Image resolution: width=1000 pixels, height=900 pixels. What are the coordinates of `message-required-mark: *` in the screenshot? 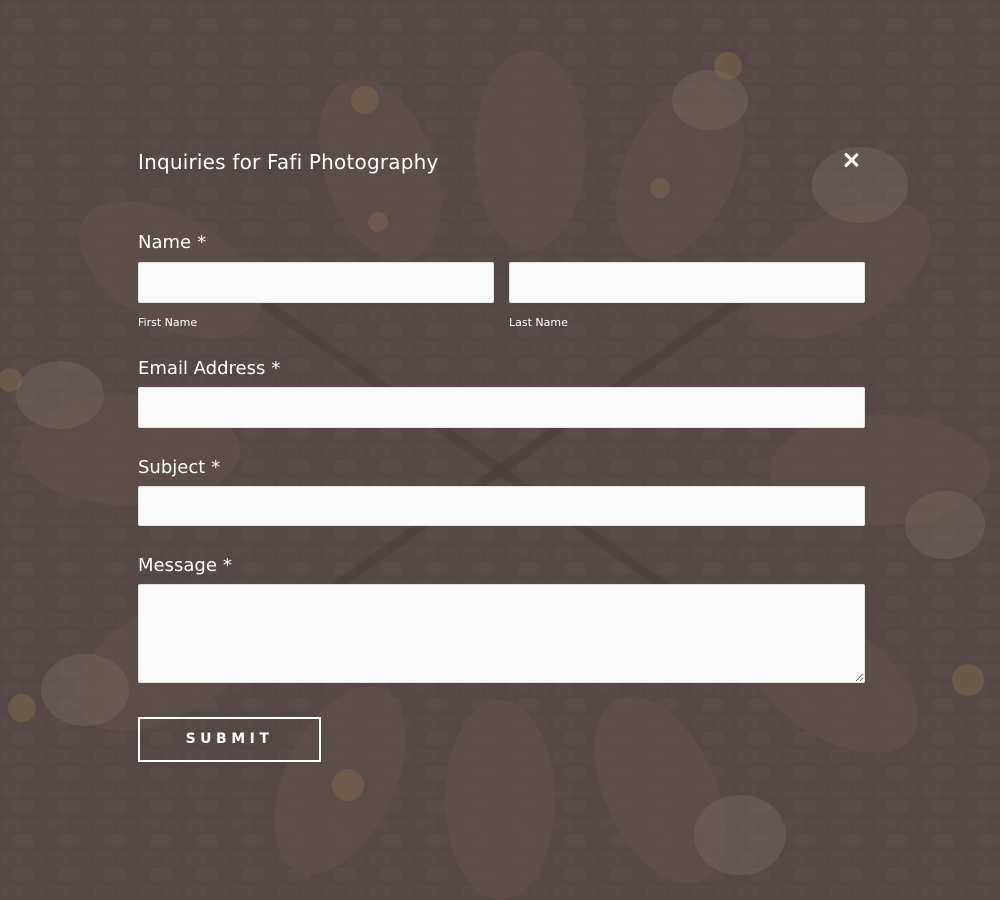 It's located at (227, 565).